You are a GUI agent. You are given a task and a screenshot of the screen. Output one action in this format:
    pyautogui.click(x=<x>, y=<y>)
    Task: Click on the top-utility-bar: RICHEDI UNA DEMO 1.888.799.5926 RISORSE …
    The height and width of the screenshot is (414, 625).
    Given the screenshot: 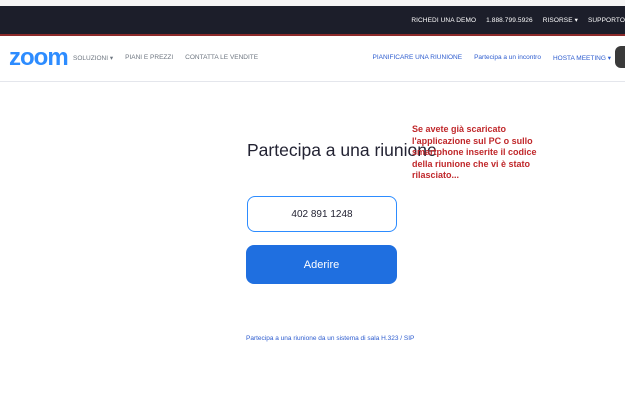 What is the action you would take?
    pyautogui.click(x=312, y=20)
    